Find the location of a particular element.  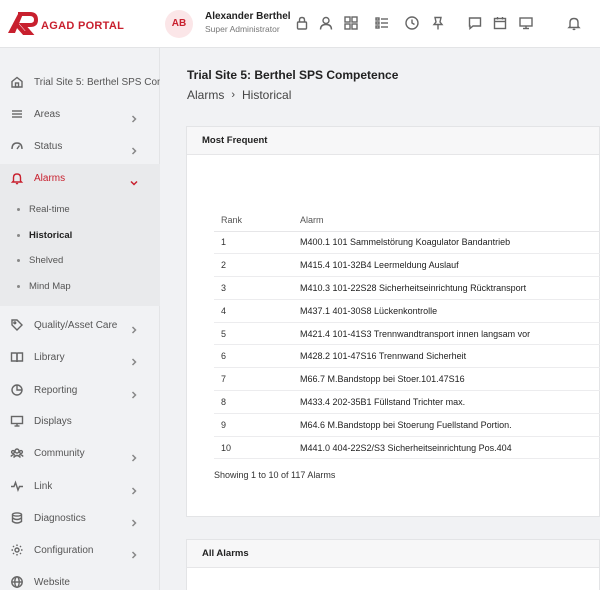

sidebar-item-diagnostics: Diagnostics is located at coordinates (80, 518).